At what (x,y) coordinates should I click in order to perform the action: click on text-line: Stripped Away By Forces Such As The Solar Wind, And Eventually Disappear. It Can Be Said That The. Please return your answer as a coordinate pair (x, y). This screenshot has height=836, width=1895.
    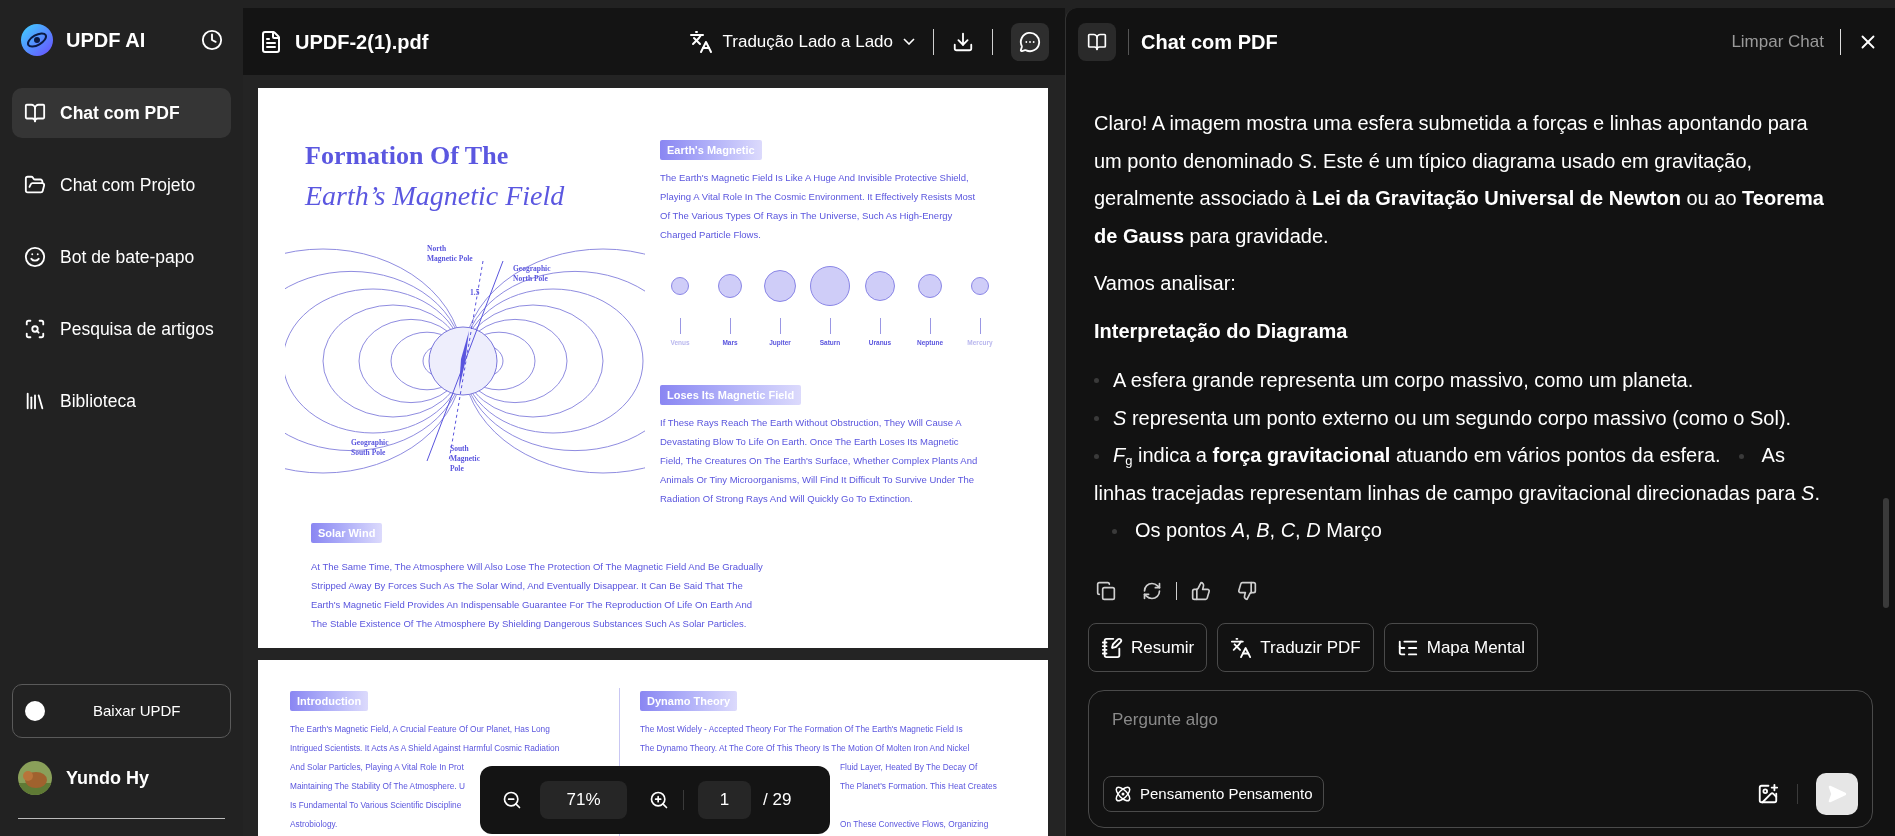
    Looking at the image, I should click on (527, 585).